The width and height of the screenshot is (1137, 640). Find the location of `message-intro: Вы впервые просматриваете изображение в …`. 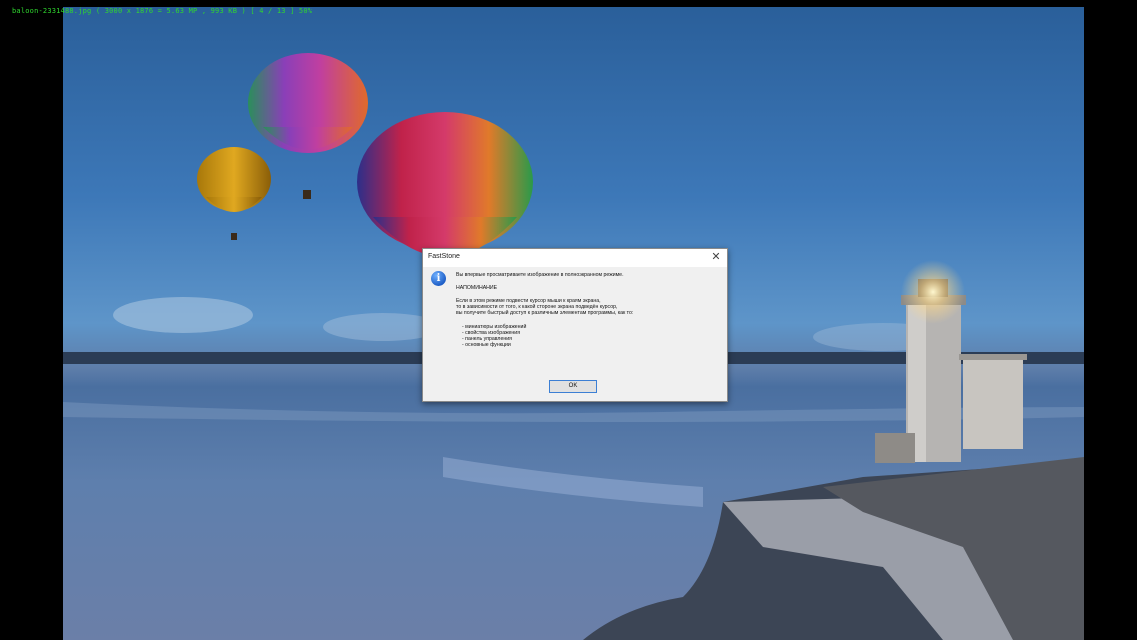

message-intro: Вы впервые просматриваете изображение в … is located at coordinates (540, 275).